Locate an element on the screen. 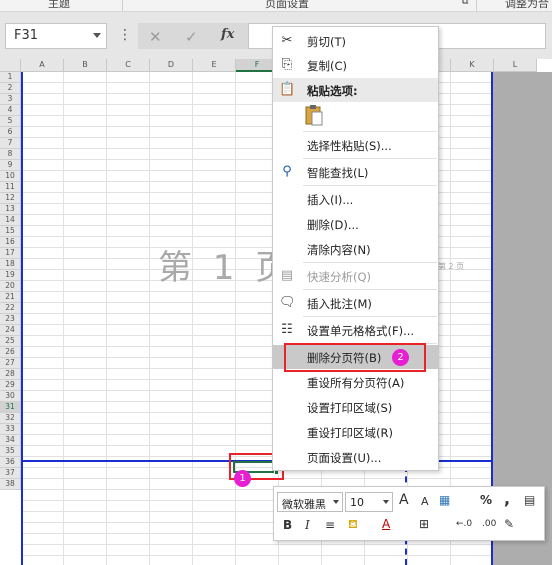 The width and height of the screenshot is (552, 565). row-header: 9 is located at coordinates (10, 165).